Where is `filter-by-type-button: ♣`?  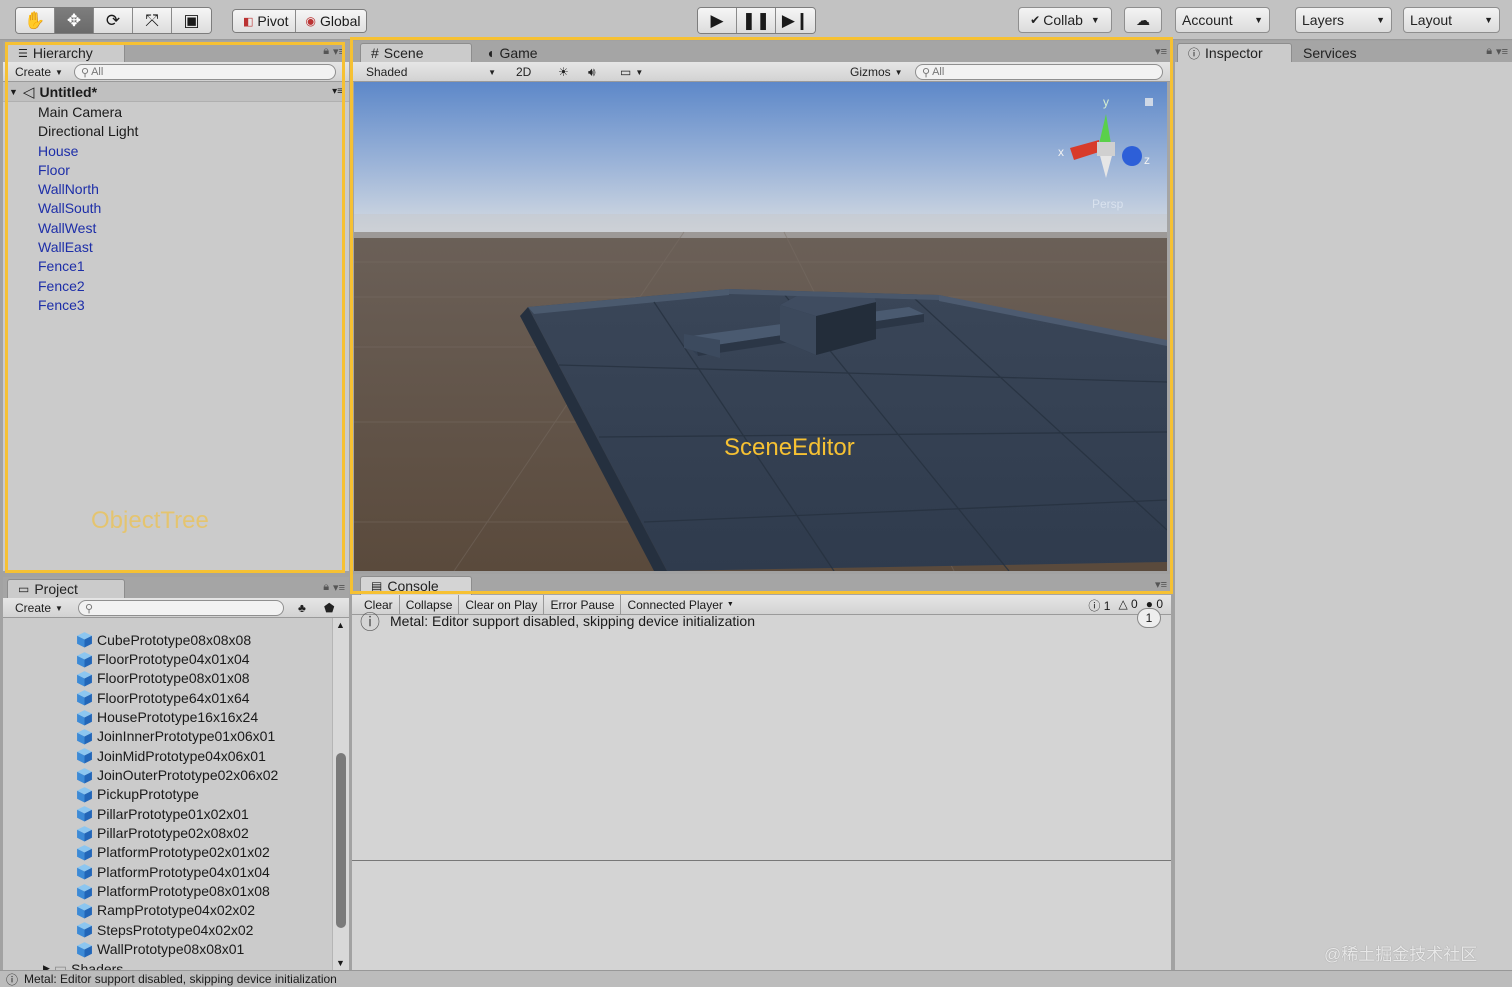
filter-by-type-button: ♣ is located at coordinates (302, 608).